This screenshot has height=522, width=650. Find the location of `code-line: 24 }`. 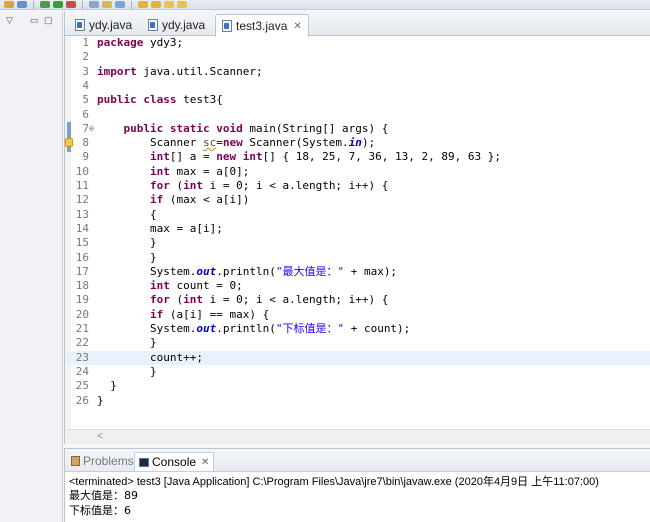

code-line: 24 } is located at coordinates (357, 372).